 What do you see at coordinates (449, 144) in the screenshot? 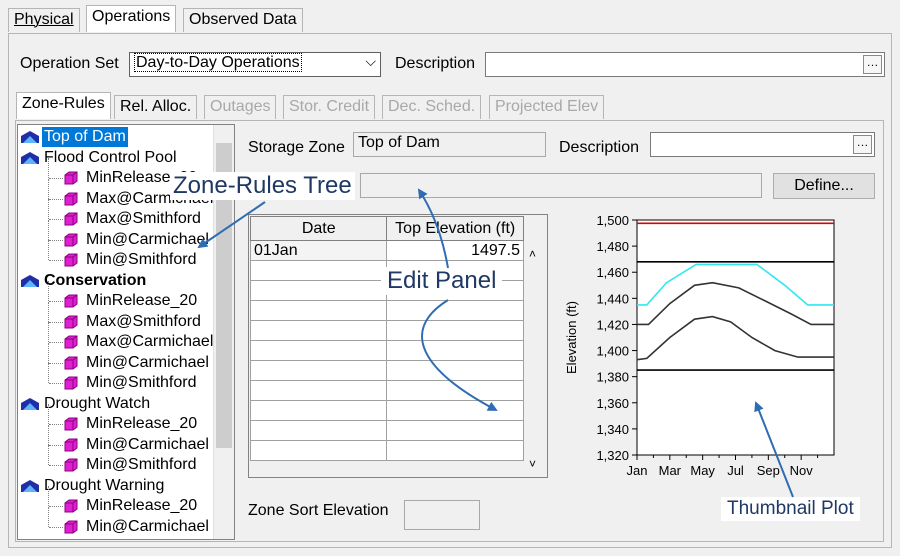
I see `storage-zone-input: Top of Dam` at bounding box center [449, 144].